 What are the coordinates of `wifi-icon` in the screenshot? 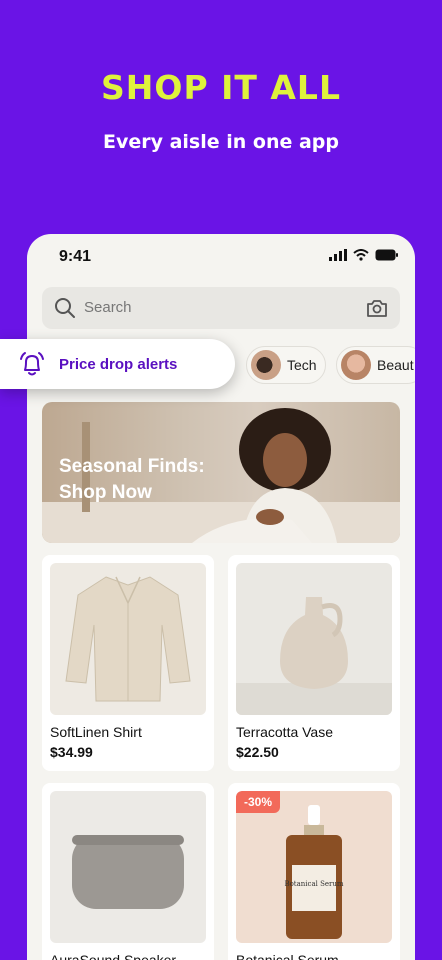 It's located at (361, 255).